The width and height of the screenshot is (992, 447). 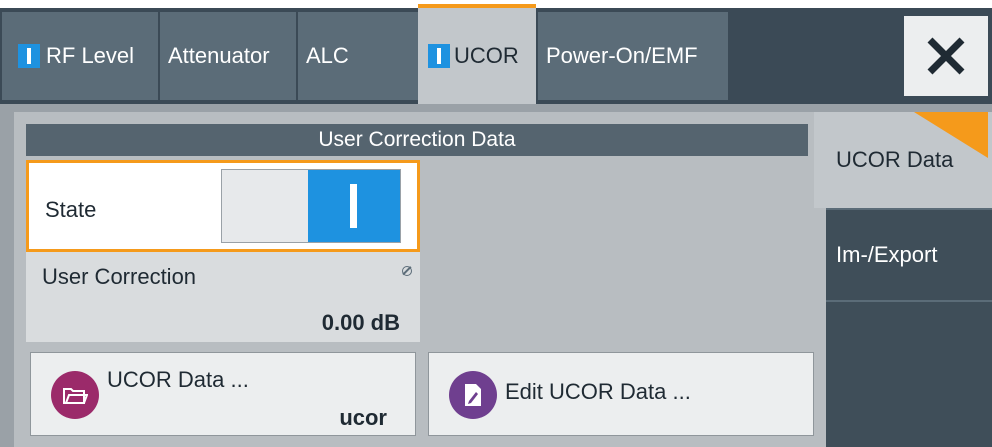 I want to click on state-toggle, so click(x=311, y=206).